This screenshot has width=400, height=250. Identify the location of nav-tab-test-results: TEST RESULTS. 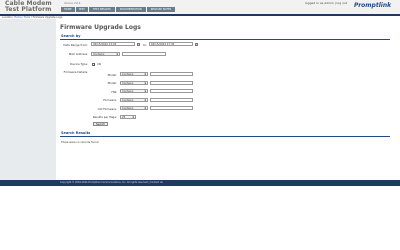
(101, 9).